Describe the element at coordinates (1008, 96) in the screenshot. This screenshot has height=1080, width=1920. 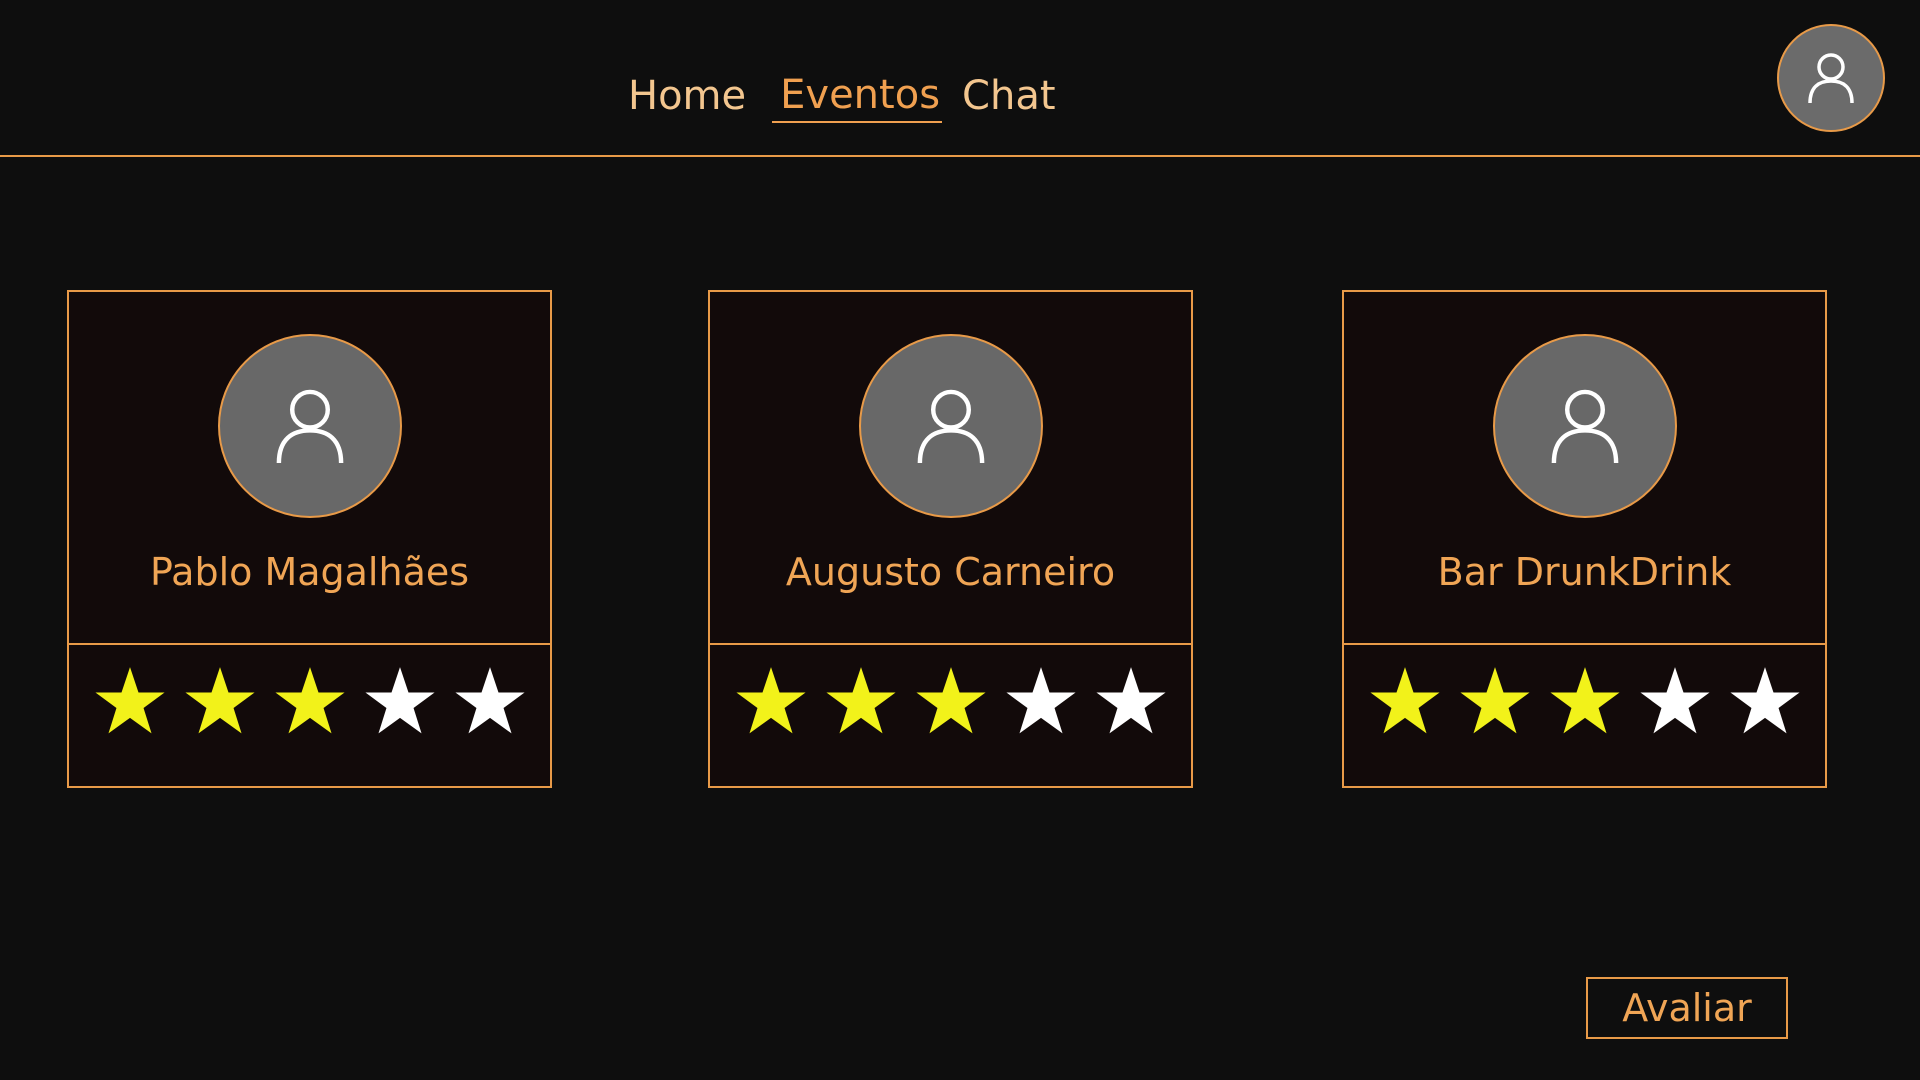
I see `nav-chat-link: Chat` at that location.